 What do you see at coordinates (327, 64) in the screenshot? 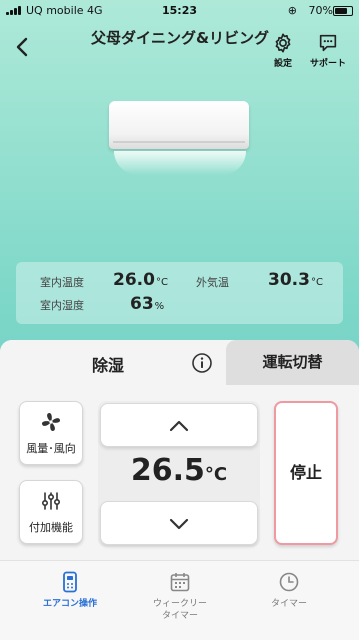
I see `support-label: サポート` at bounding box center [327, 64].